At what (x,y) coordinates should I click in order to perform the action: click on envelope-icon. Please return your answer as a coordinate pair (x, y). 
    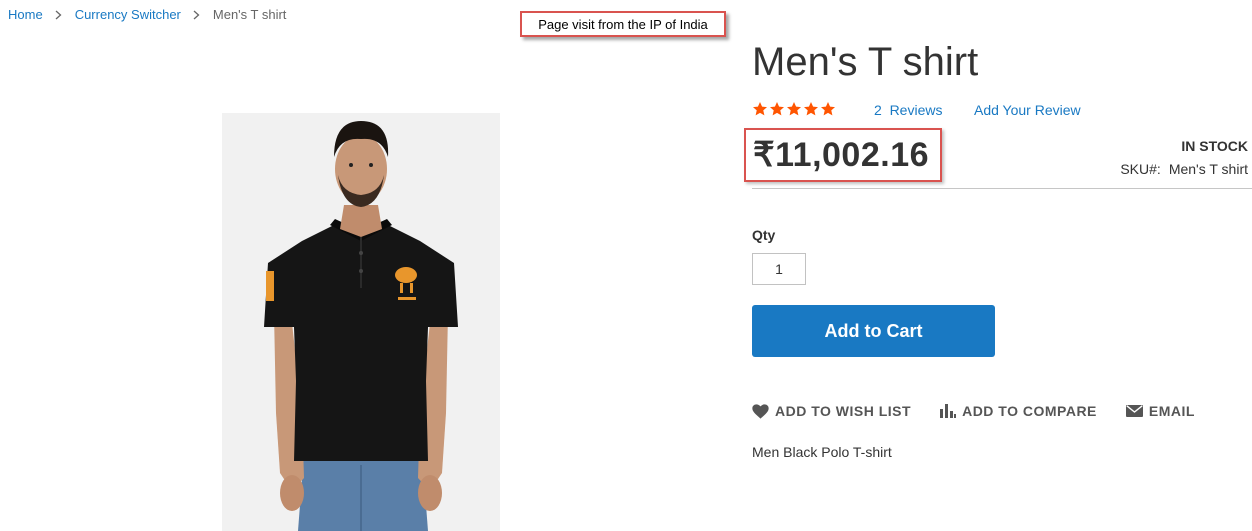
    Looking at the image, I should click on (1134, 411).